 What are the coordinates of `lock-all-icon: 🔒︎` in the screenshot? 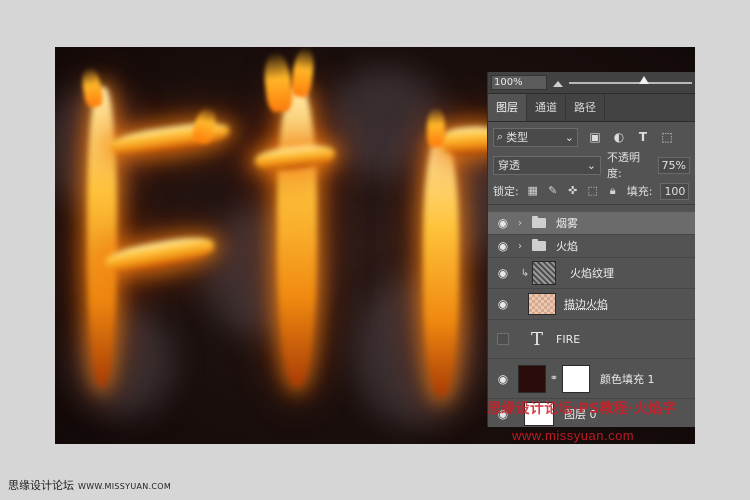 It's located at (613, 191).